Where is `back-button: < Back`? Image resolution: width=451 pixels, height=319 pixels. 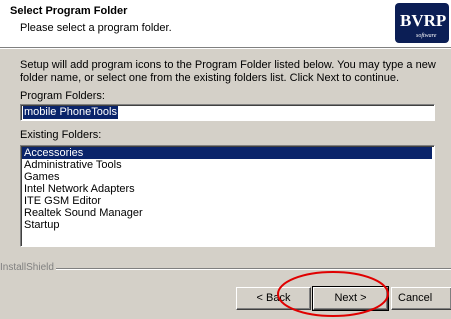
back-button: < Back is located at coordinates (273, 298).